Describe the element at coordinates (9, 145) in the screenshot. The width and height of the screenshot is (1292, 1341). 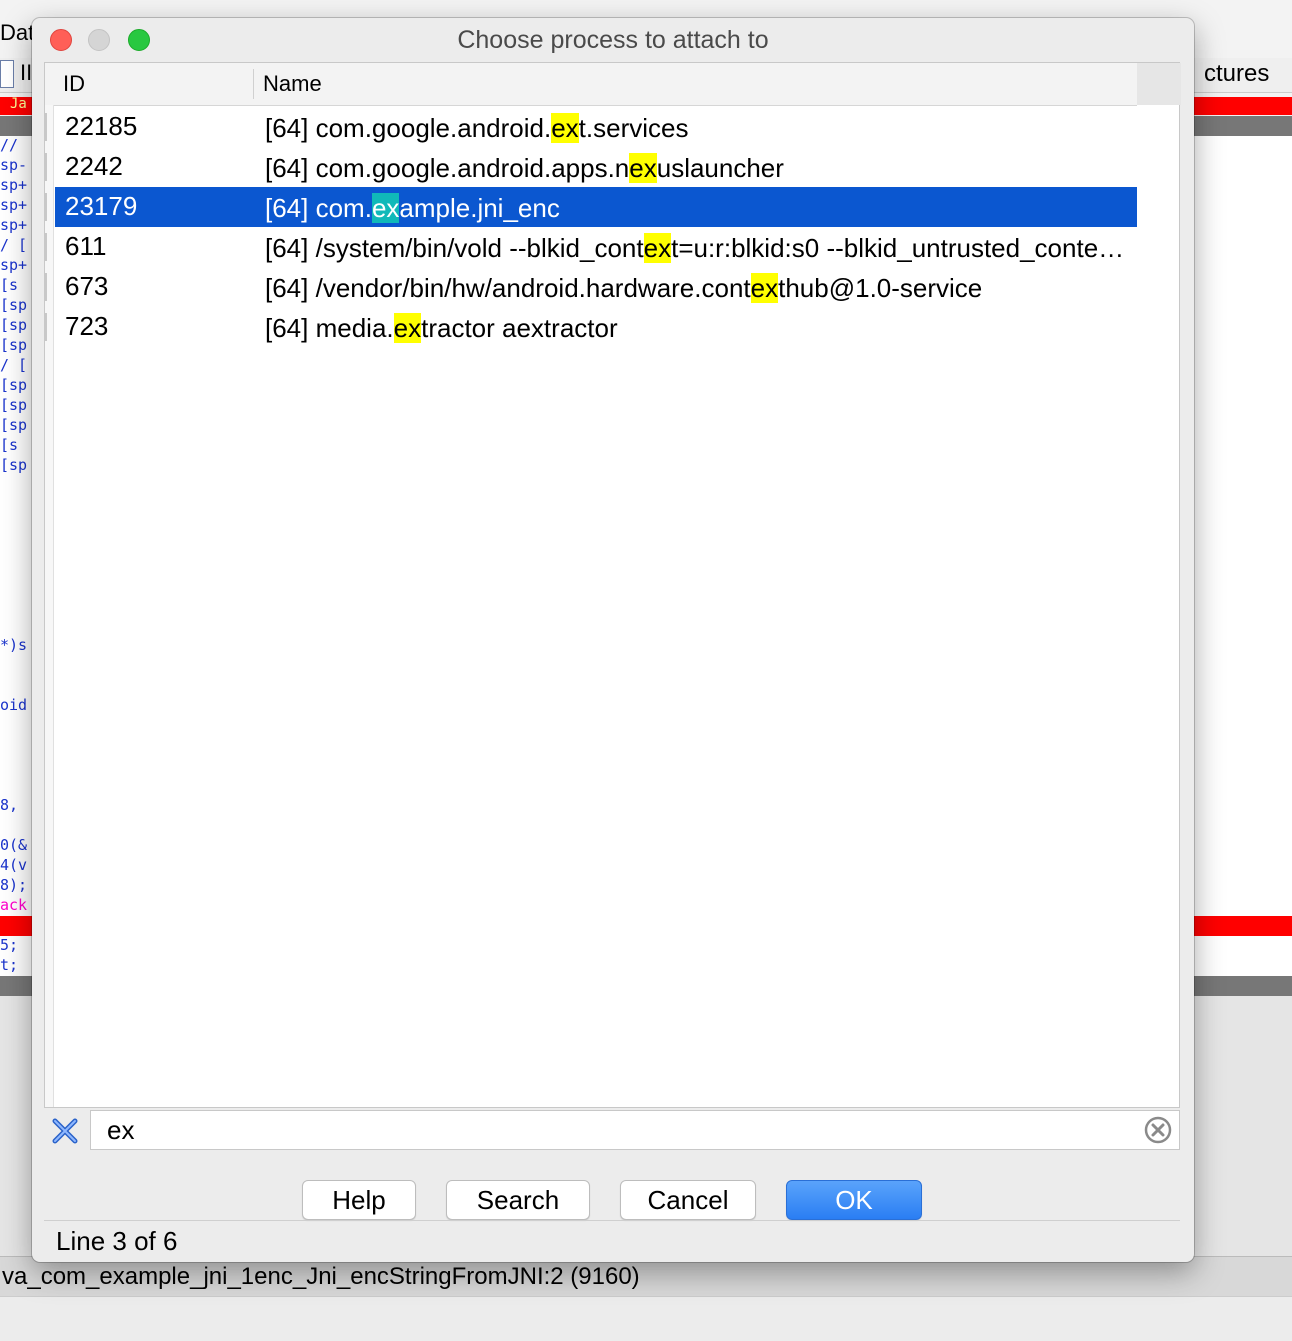
I see `code-line: //` at that location.